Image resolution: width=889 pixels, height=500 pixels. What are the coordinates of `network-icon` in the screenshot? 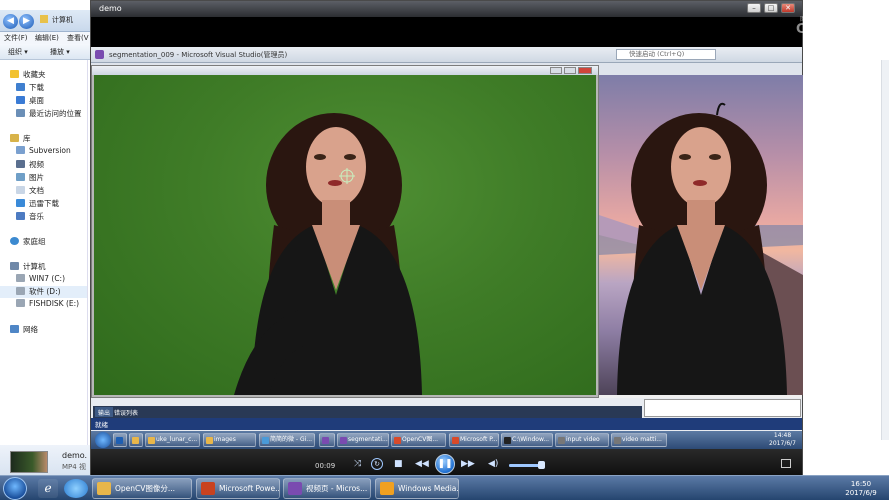 It's located at (14, 329).